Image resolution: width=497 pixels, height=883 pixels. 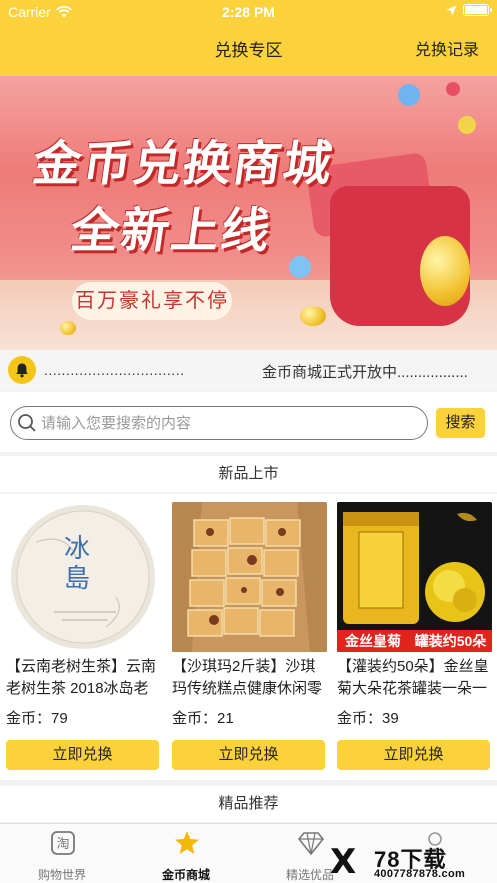 I want to click on product-price: 金币：39, so click(x=368, y=718).